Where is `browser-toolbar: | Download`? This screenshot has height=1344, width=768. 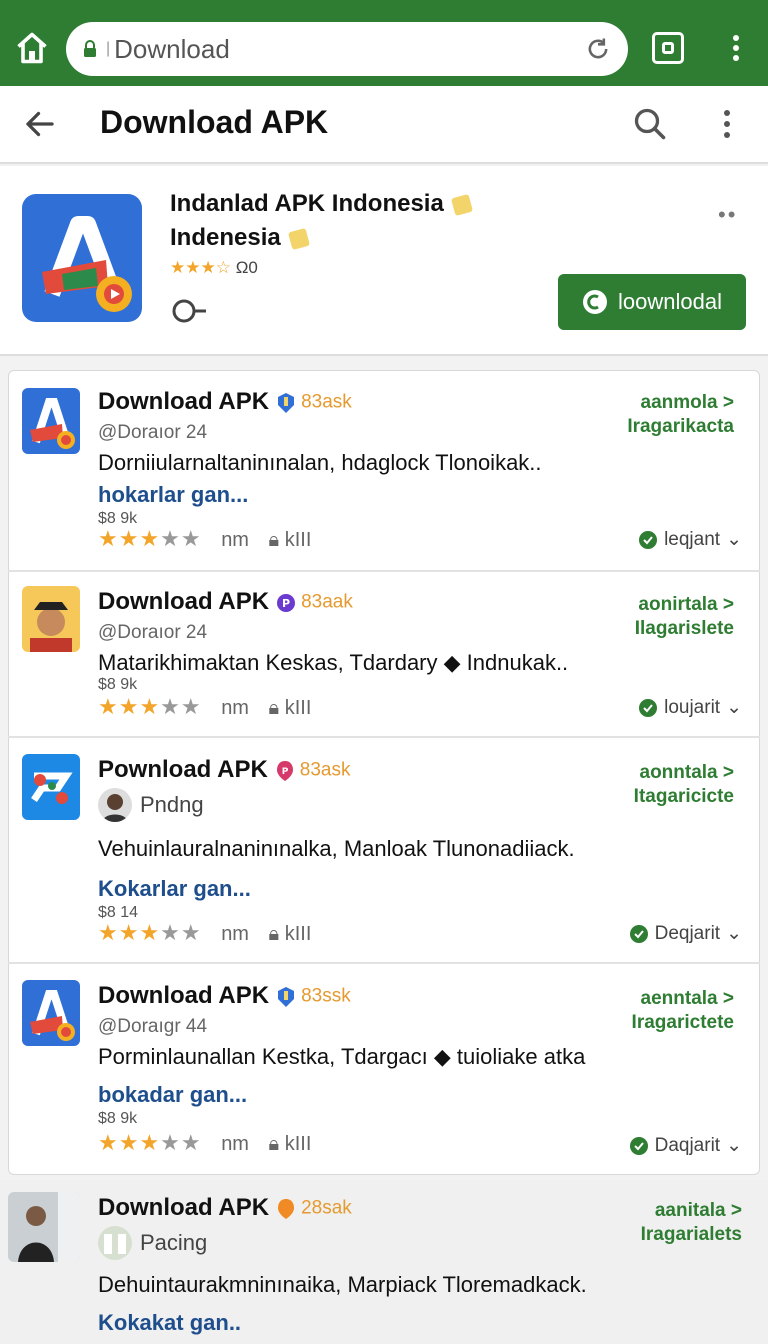 browser-toolbar: | Download is located at coordinates (384, 43).